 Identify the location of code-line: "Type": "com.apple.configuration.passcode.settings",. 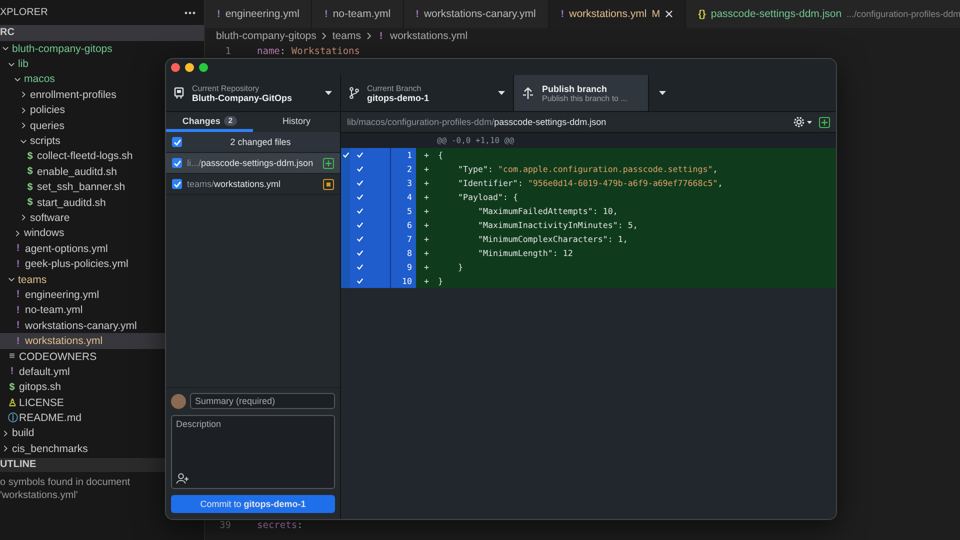
(587, 169).